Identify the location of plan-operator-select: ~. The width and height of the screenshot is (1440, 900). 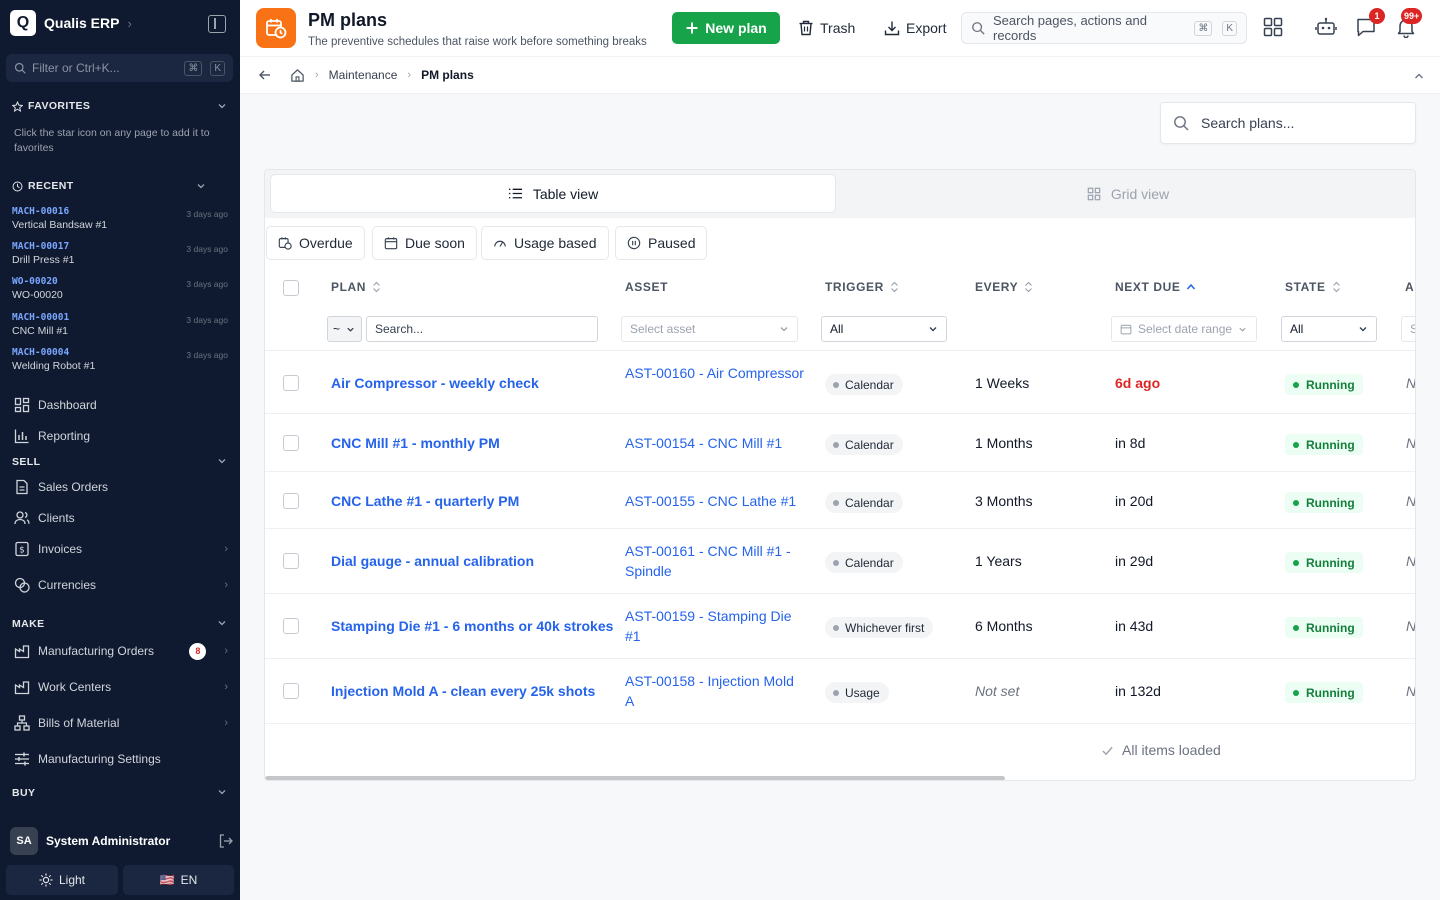
(344, 329).